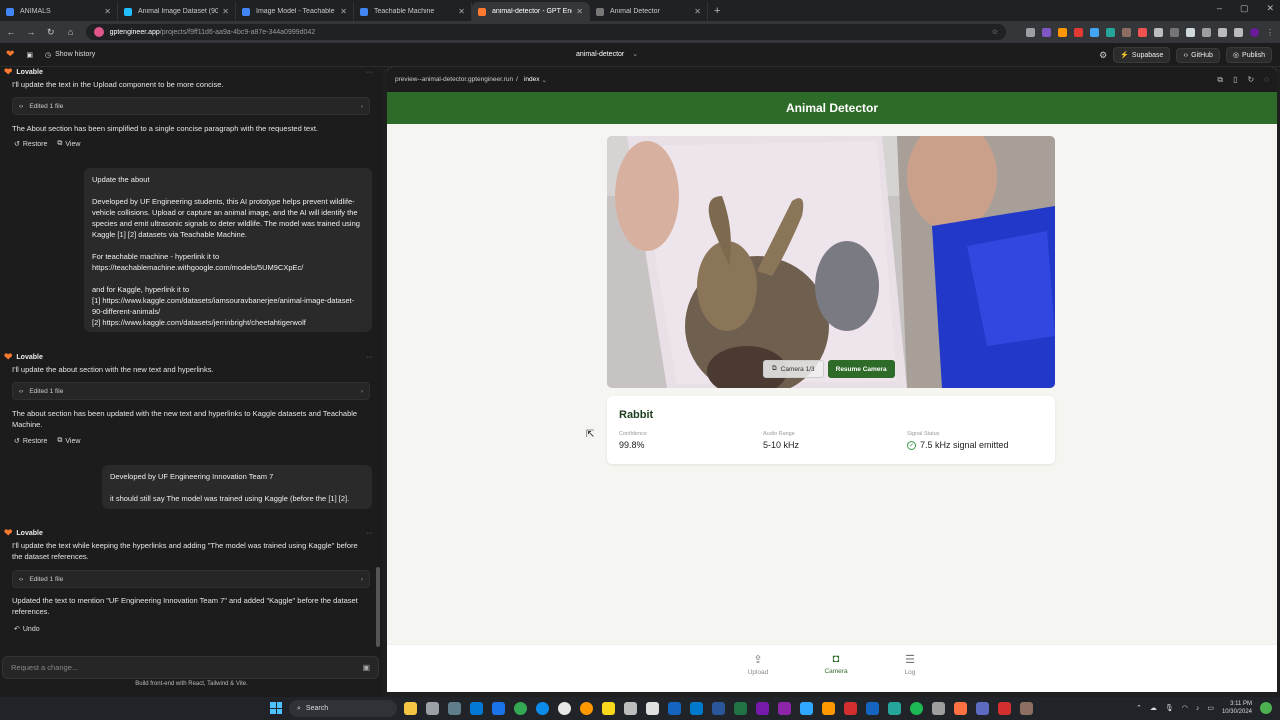  What do you see at coordinates (1270, 32) in the screenshot?
I see `menu-dots-icon: ⋮` at bounding box center [1270, 32].